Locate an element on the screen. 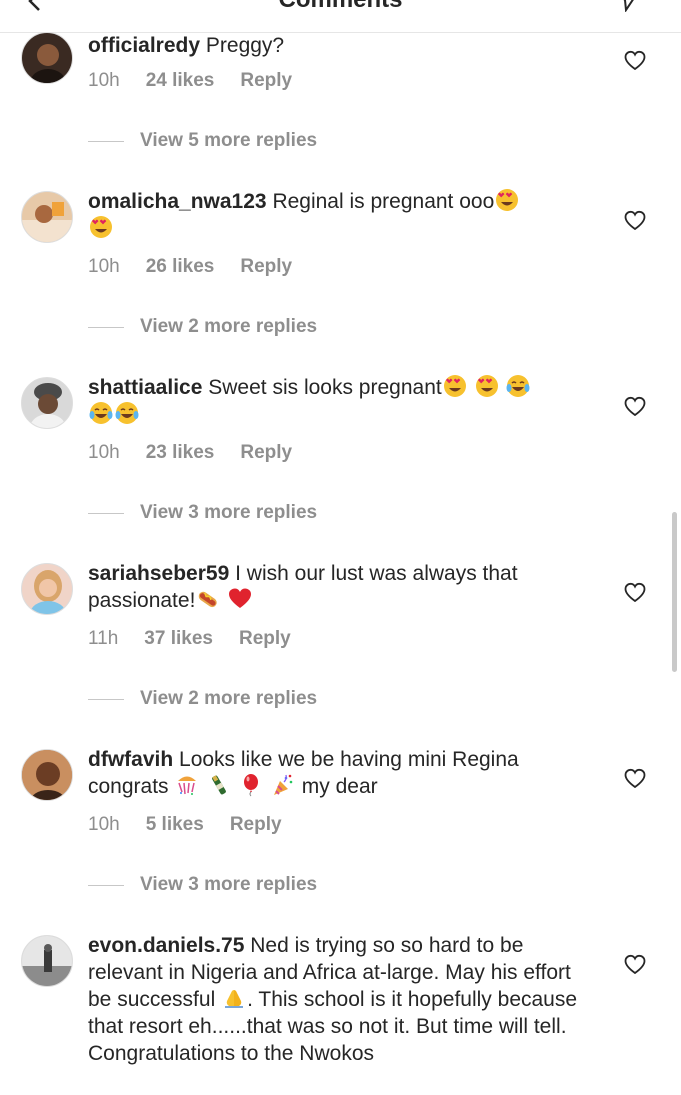 Image resolution: width=681 pixels, height=1095 pixels. party-popper-emoji-icon is located at coordinates (283, 784).